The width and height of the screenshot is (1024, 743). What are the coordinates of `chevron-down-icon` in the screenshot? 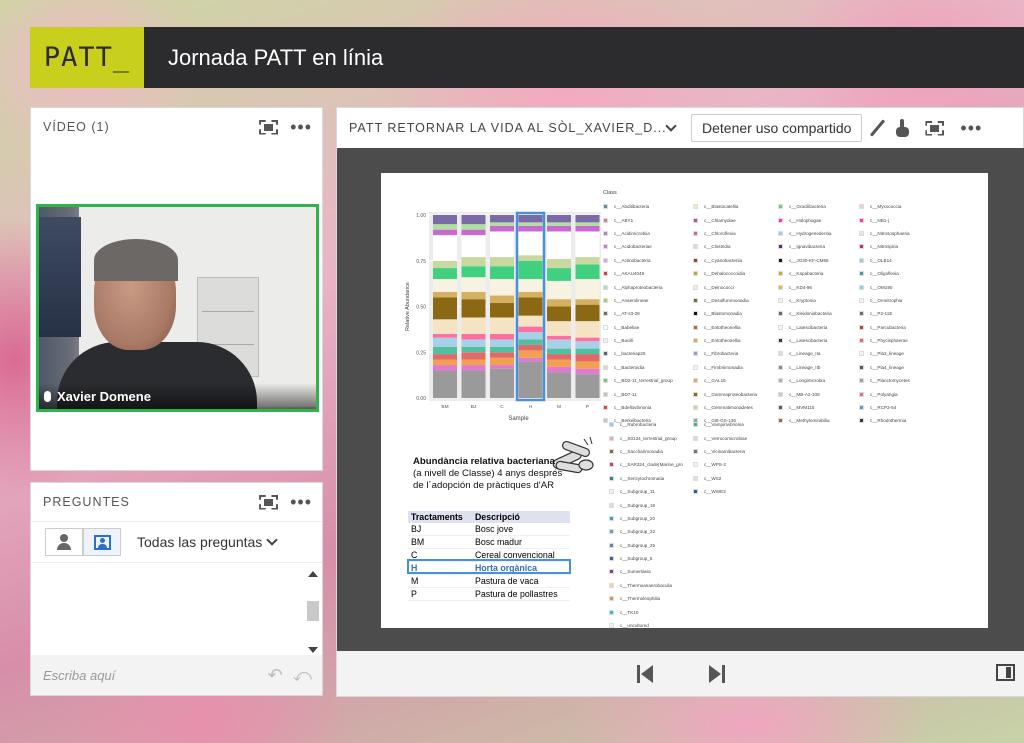 It's located at (671, 126).